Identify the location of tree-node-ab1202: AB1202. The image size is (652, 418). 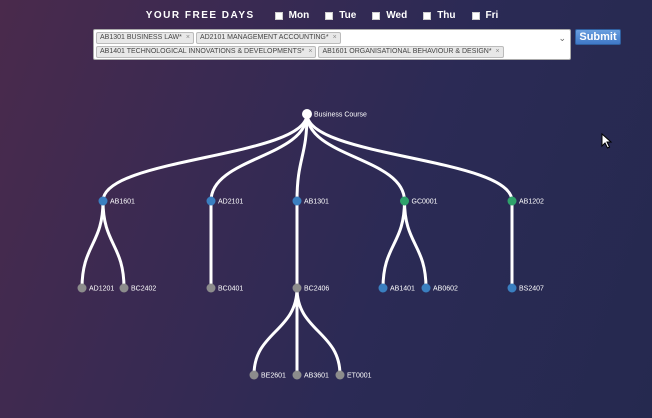
(526, 201).